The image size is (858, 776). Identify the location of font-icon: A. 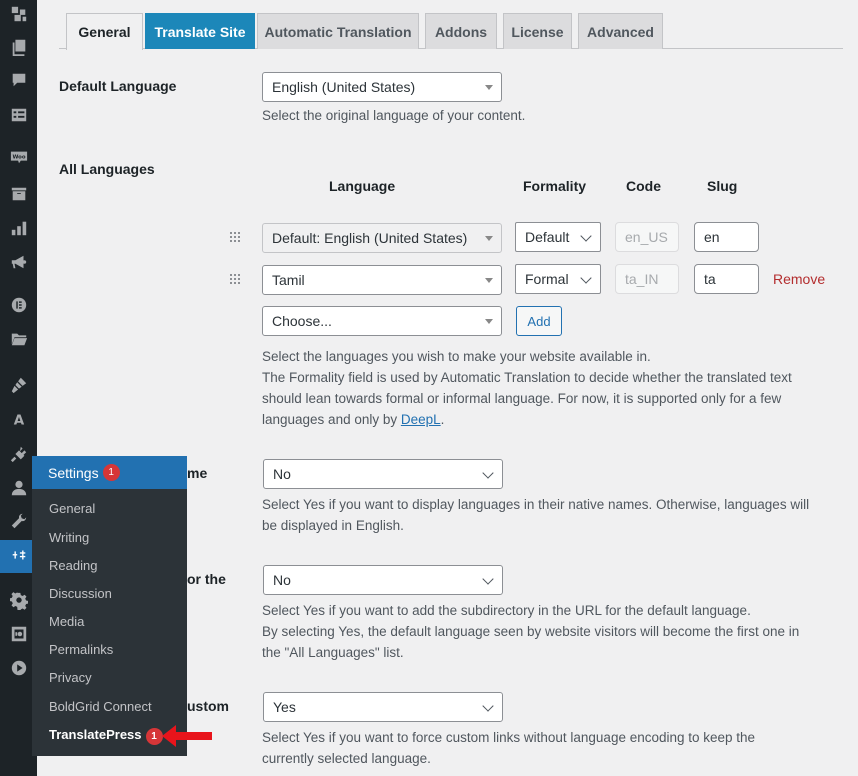
(19, 420).